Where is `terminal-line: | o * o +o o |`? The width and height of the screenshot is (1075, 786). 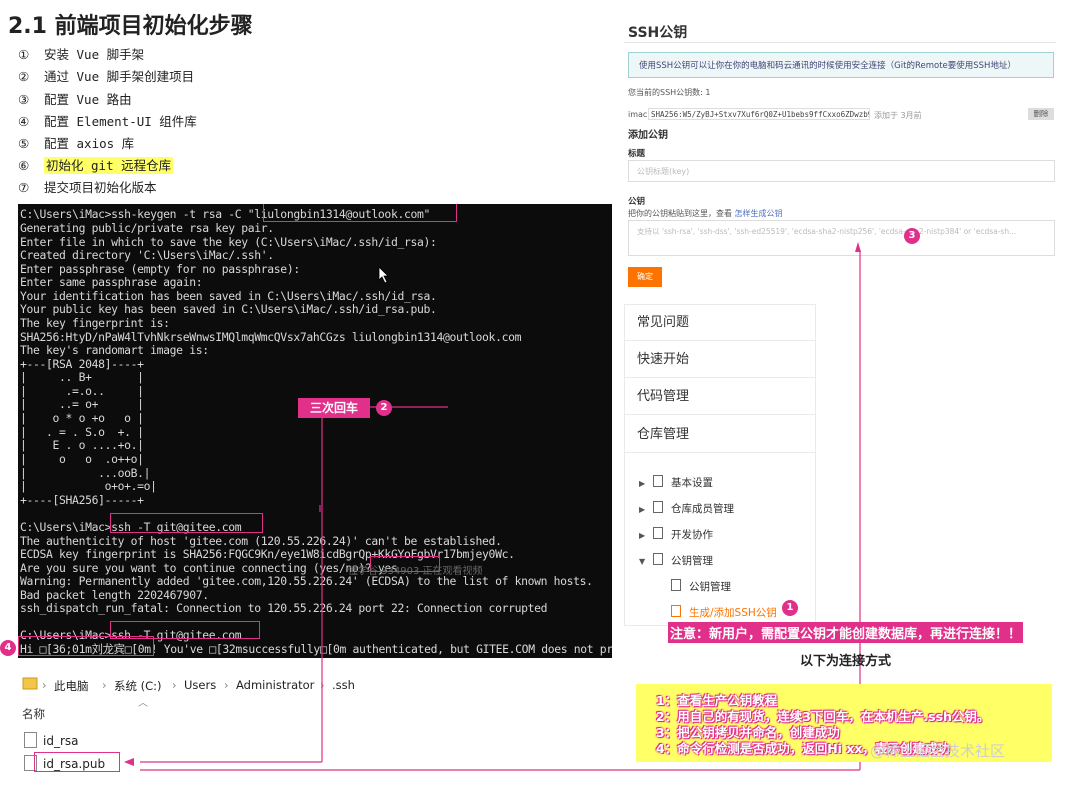 terminal-line: | o * o +o o | is located at coordinates (82, 418).